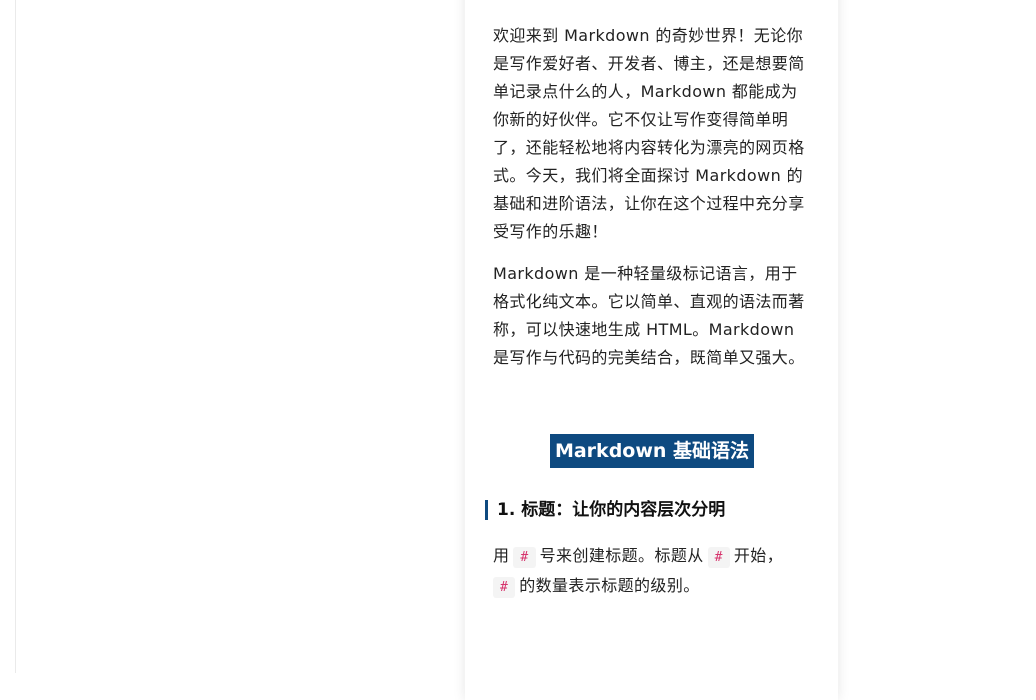 The height and width of the screenshot is (700, 1036). I want to click on text-segment: 开始，, so click(758, 555).